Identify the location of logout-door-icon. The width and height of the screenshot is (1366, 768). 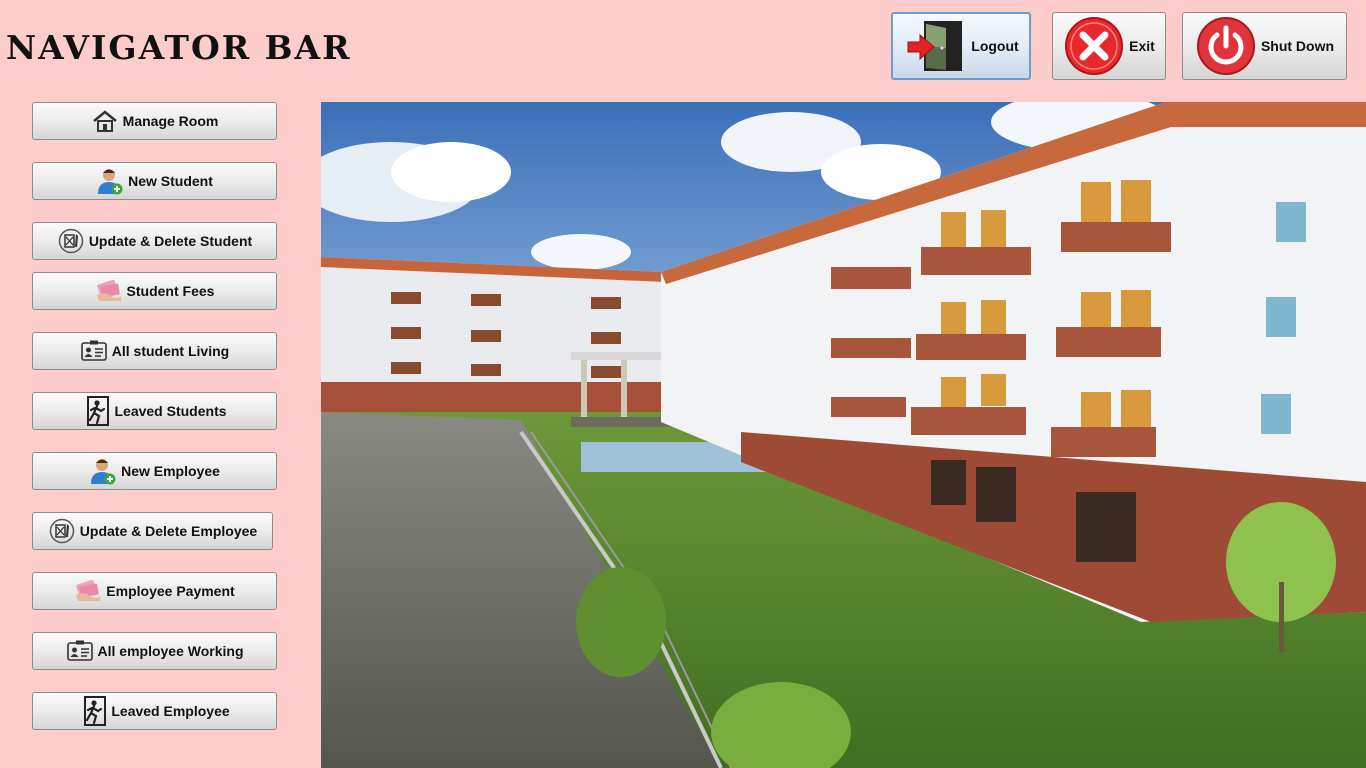
(935, 46).